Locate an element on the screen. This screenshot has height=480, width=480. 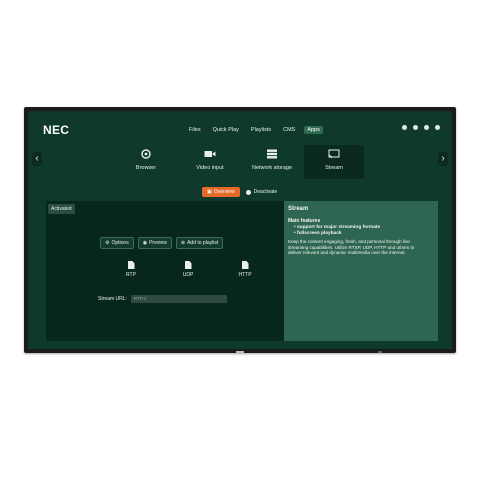
protocol-udp: UDP is located at coordinates (188, 269).